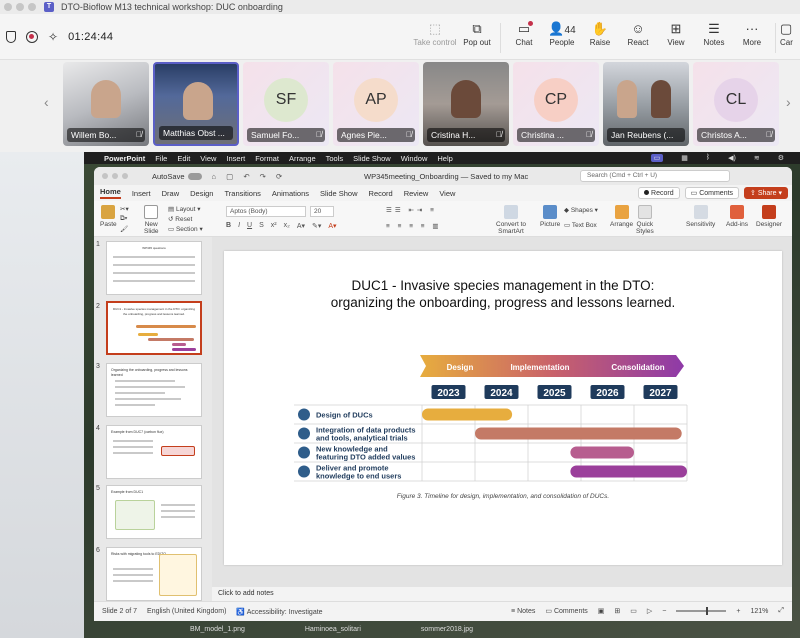  Describe the element at coordinates (217, 629) in the screenshot. I see `desktop-file: BM_model_1.png` at that location.